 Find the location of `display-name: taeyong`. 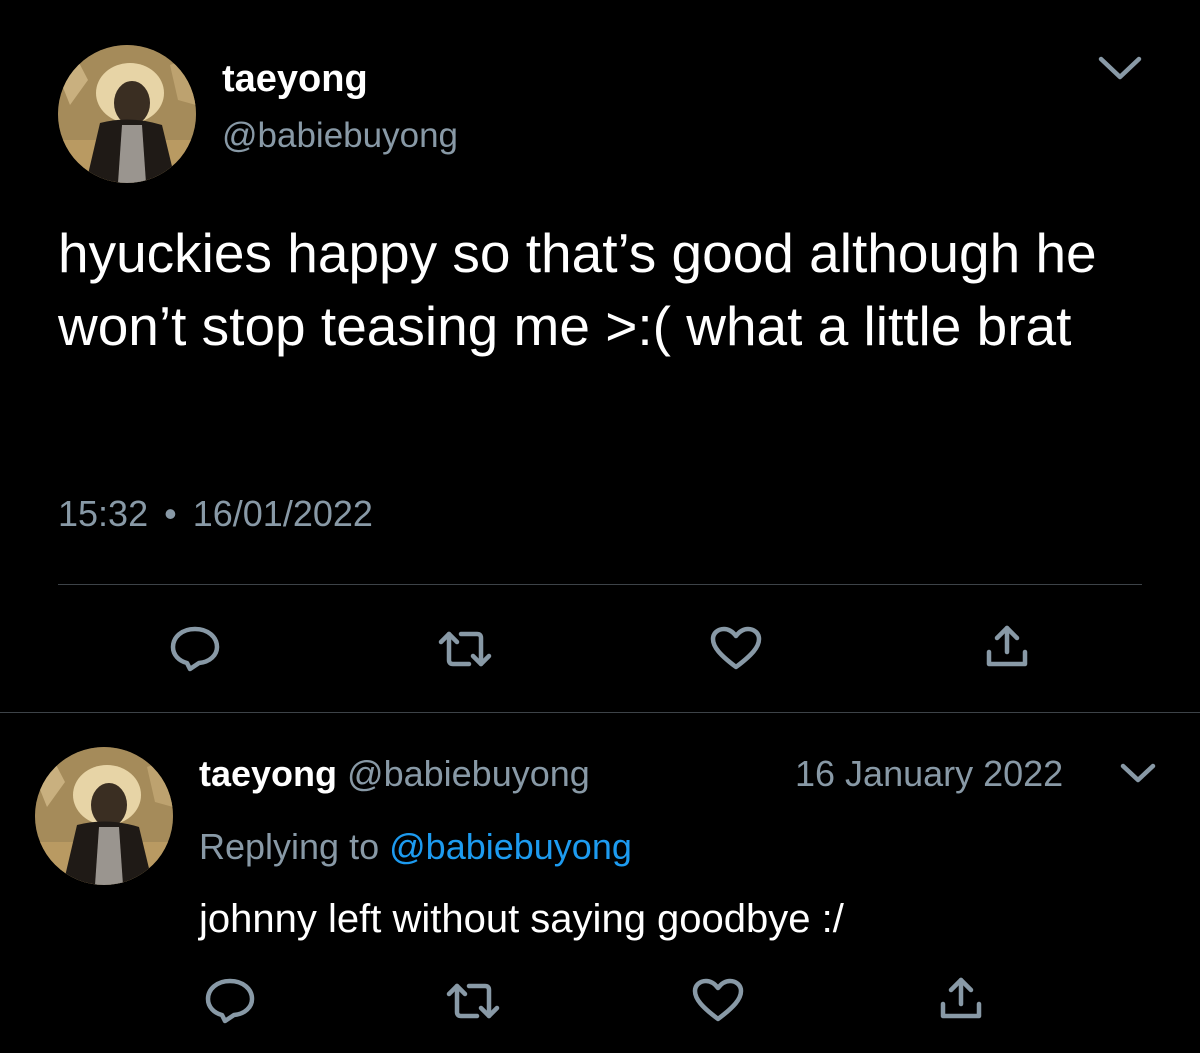

display-name: taeyong is located at coordinates (295, 79).